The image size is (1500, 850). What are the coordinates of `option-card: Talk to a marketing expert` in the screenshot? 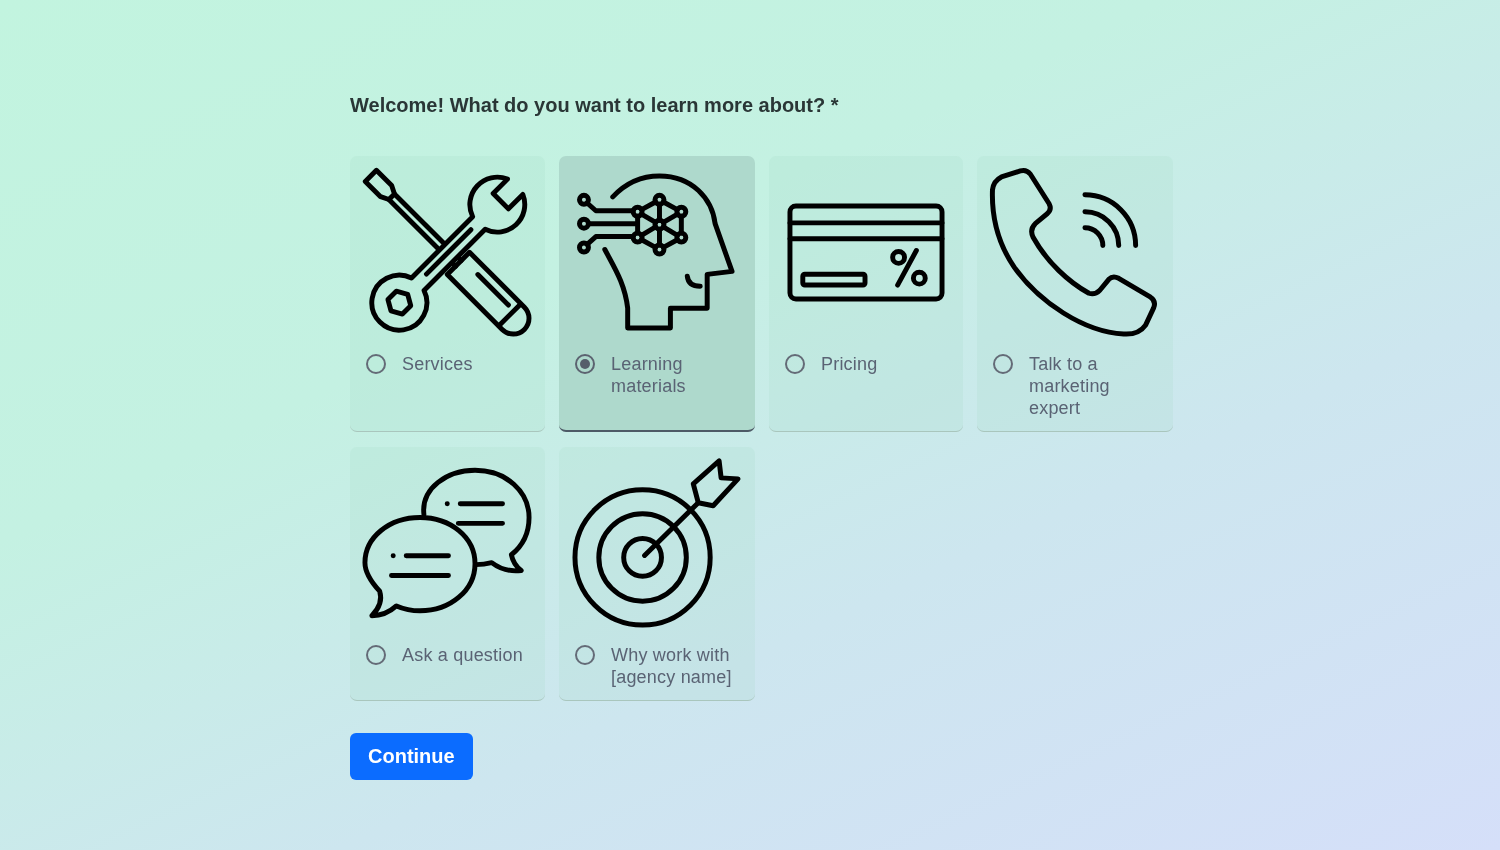 It's located at (1075, 294).